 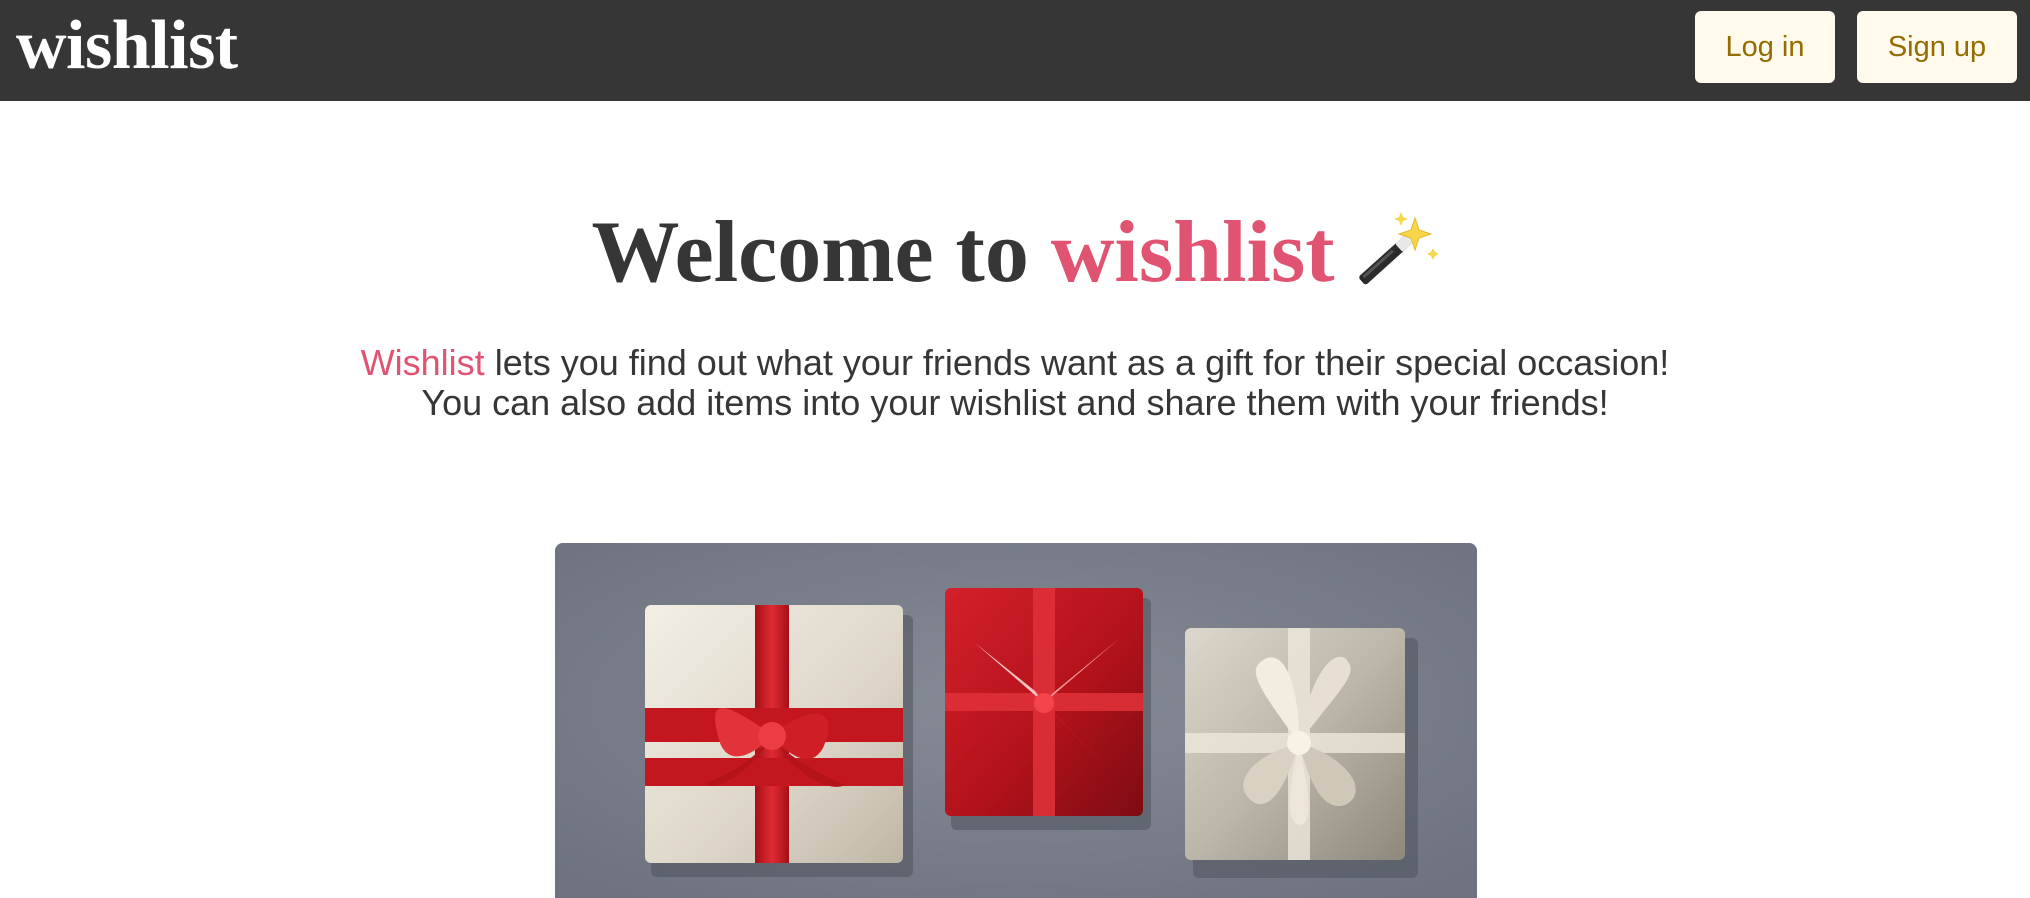 What do you see at coordinates (1192, 252) in the screenshot?
I see `title-accent: wishlist` at bounding box center [1192, 252].